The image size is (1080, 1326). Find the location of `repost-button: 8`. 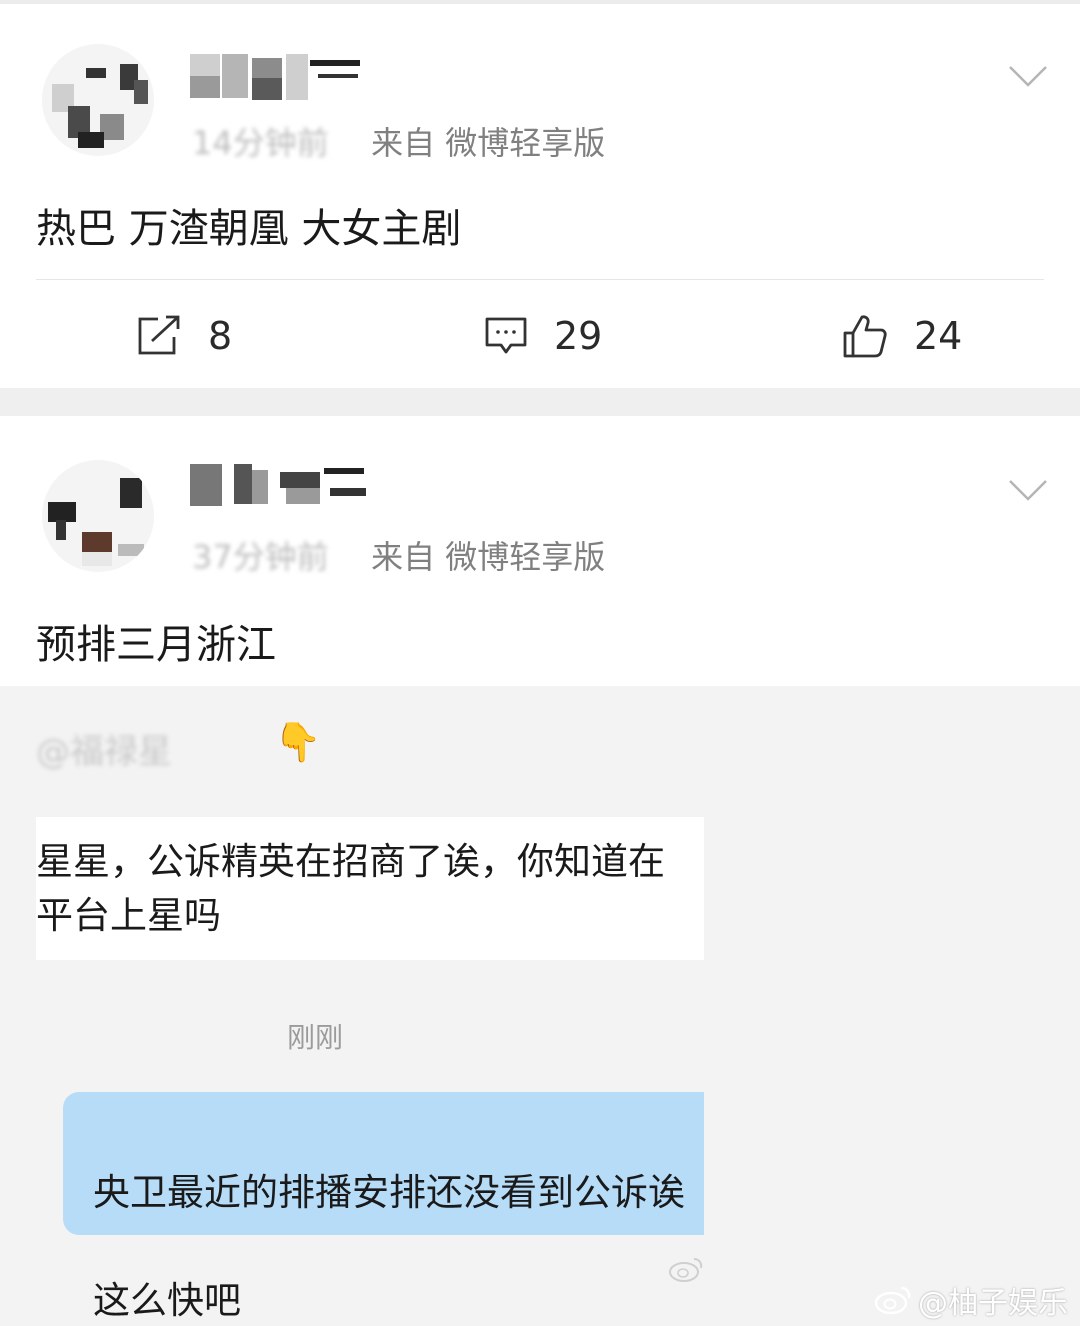

repost-button: 8 is located at coordinates (184, 336).